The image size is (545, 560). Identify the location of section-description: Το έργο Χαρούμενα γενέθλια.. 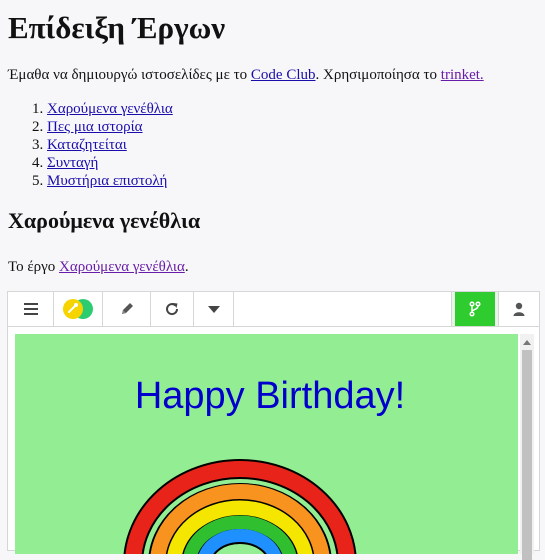
(98, 267).